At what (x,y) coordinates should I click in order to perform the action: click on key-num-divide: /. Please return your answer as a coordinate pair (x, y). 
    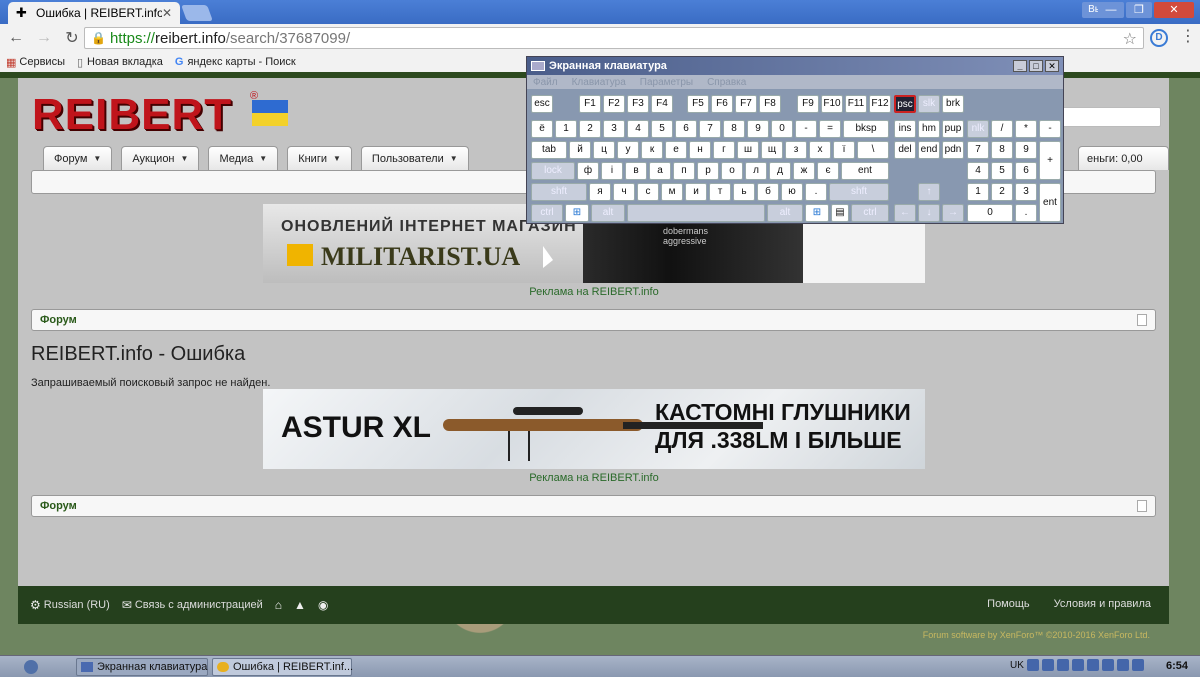
    Looking at the image, I should click on (1002, 129).